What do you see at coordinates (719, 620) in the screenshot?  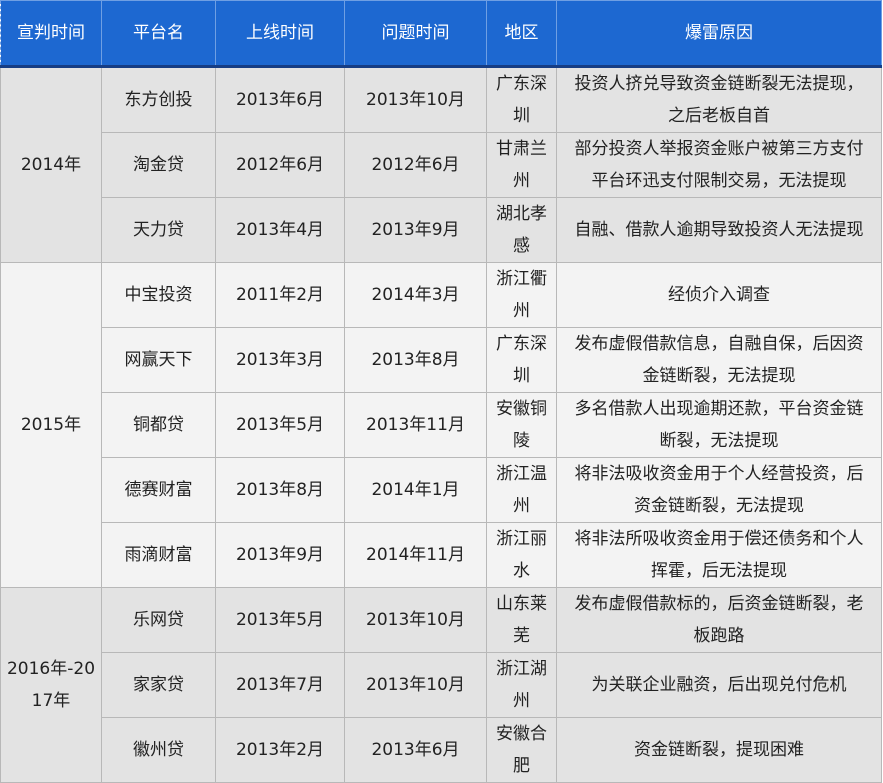 I see `reason-cell: 发布虚假借款标的，后资金链断裂，老板跑路` at bounding box center [719, 620].